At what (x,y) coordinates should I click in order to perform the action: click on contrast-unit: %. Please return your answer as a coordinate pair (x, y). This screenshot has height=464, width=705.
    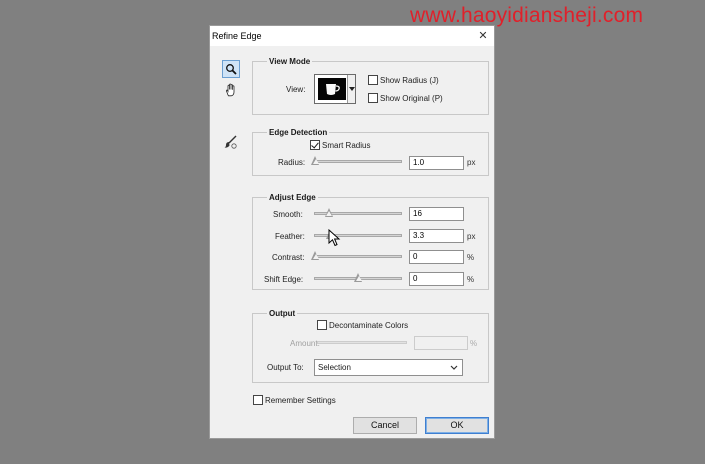
    Looking at the image, I should click on (471, 257).